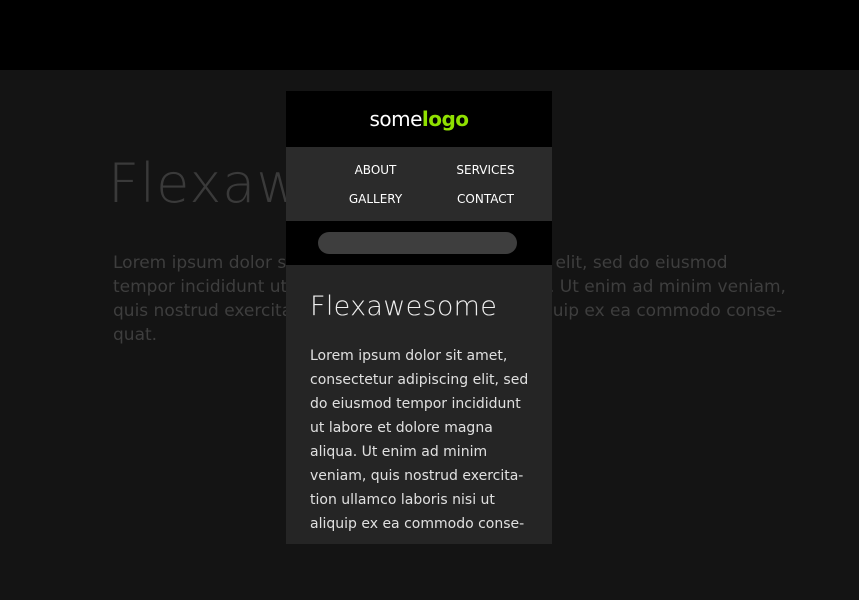 The width and height of the screenshot is (859, 600). What do you see at coordinates (375, 170) in the screenshot?
I see `nav-link-about: ABOUT` at bounding box center [375, 170].